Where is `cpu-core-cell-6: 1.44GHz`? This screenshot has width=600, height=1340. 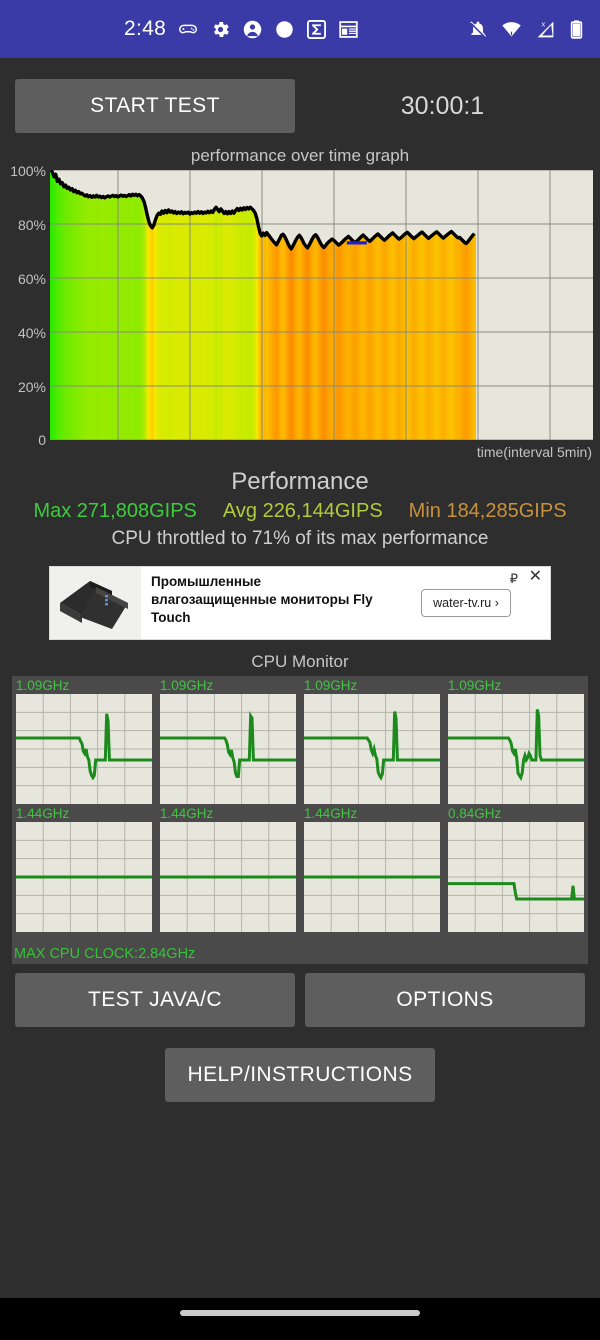 cpu-core-cell-6: 1.44GHz is located at coordinates (372, 868).